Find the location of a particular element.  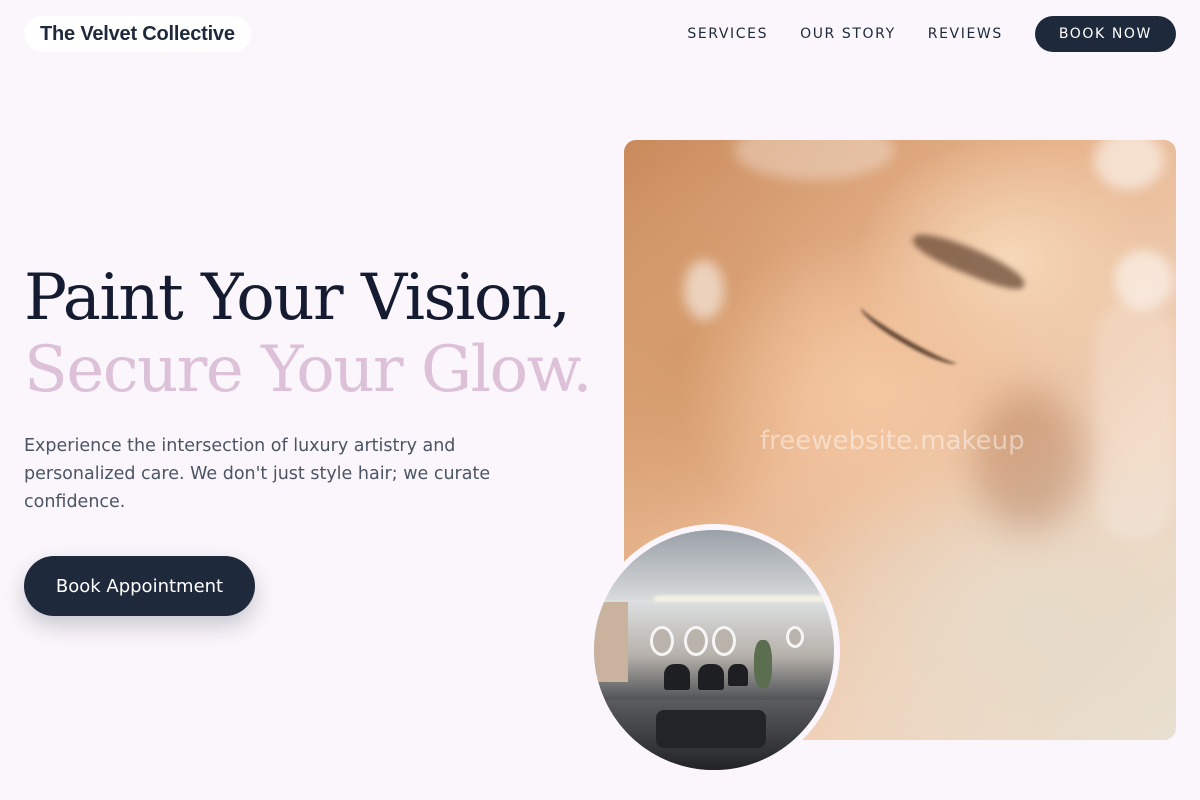

nav-link-reviews: REVIEWS is located at coordinates (965, 34).